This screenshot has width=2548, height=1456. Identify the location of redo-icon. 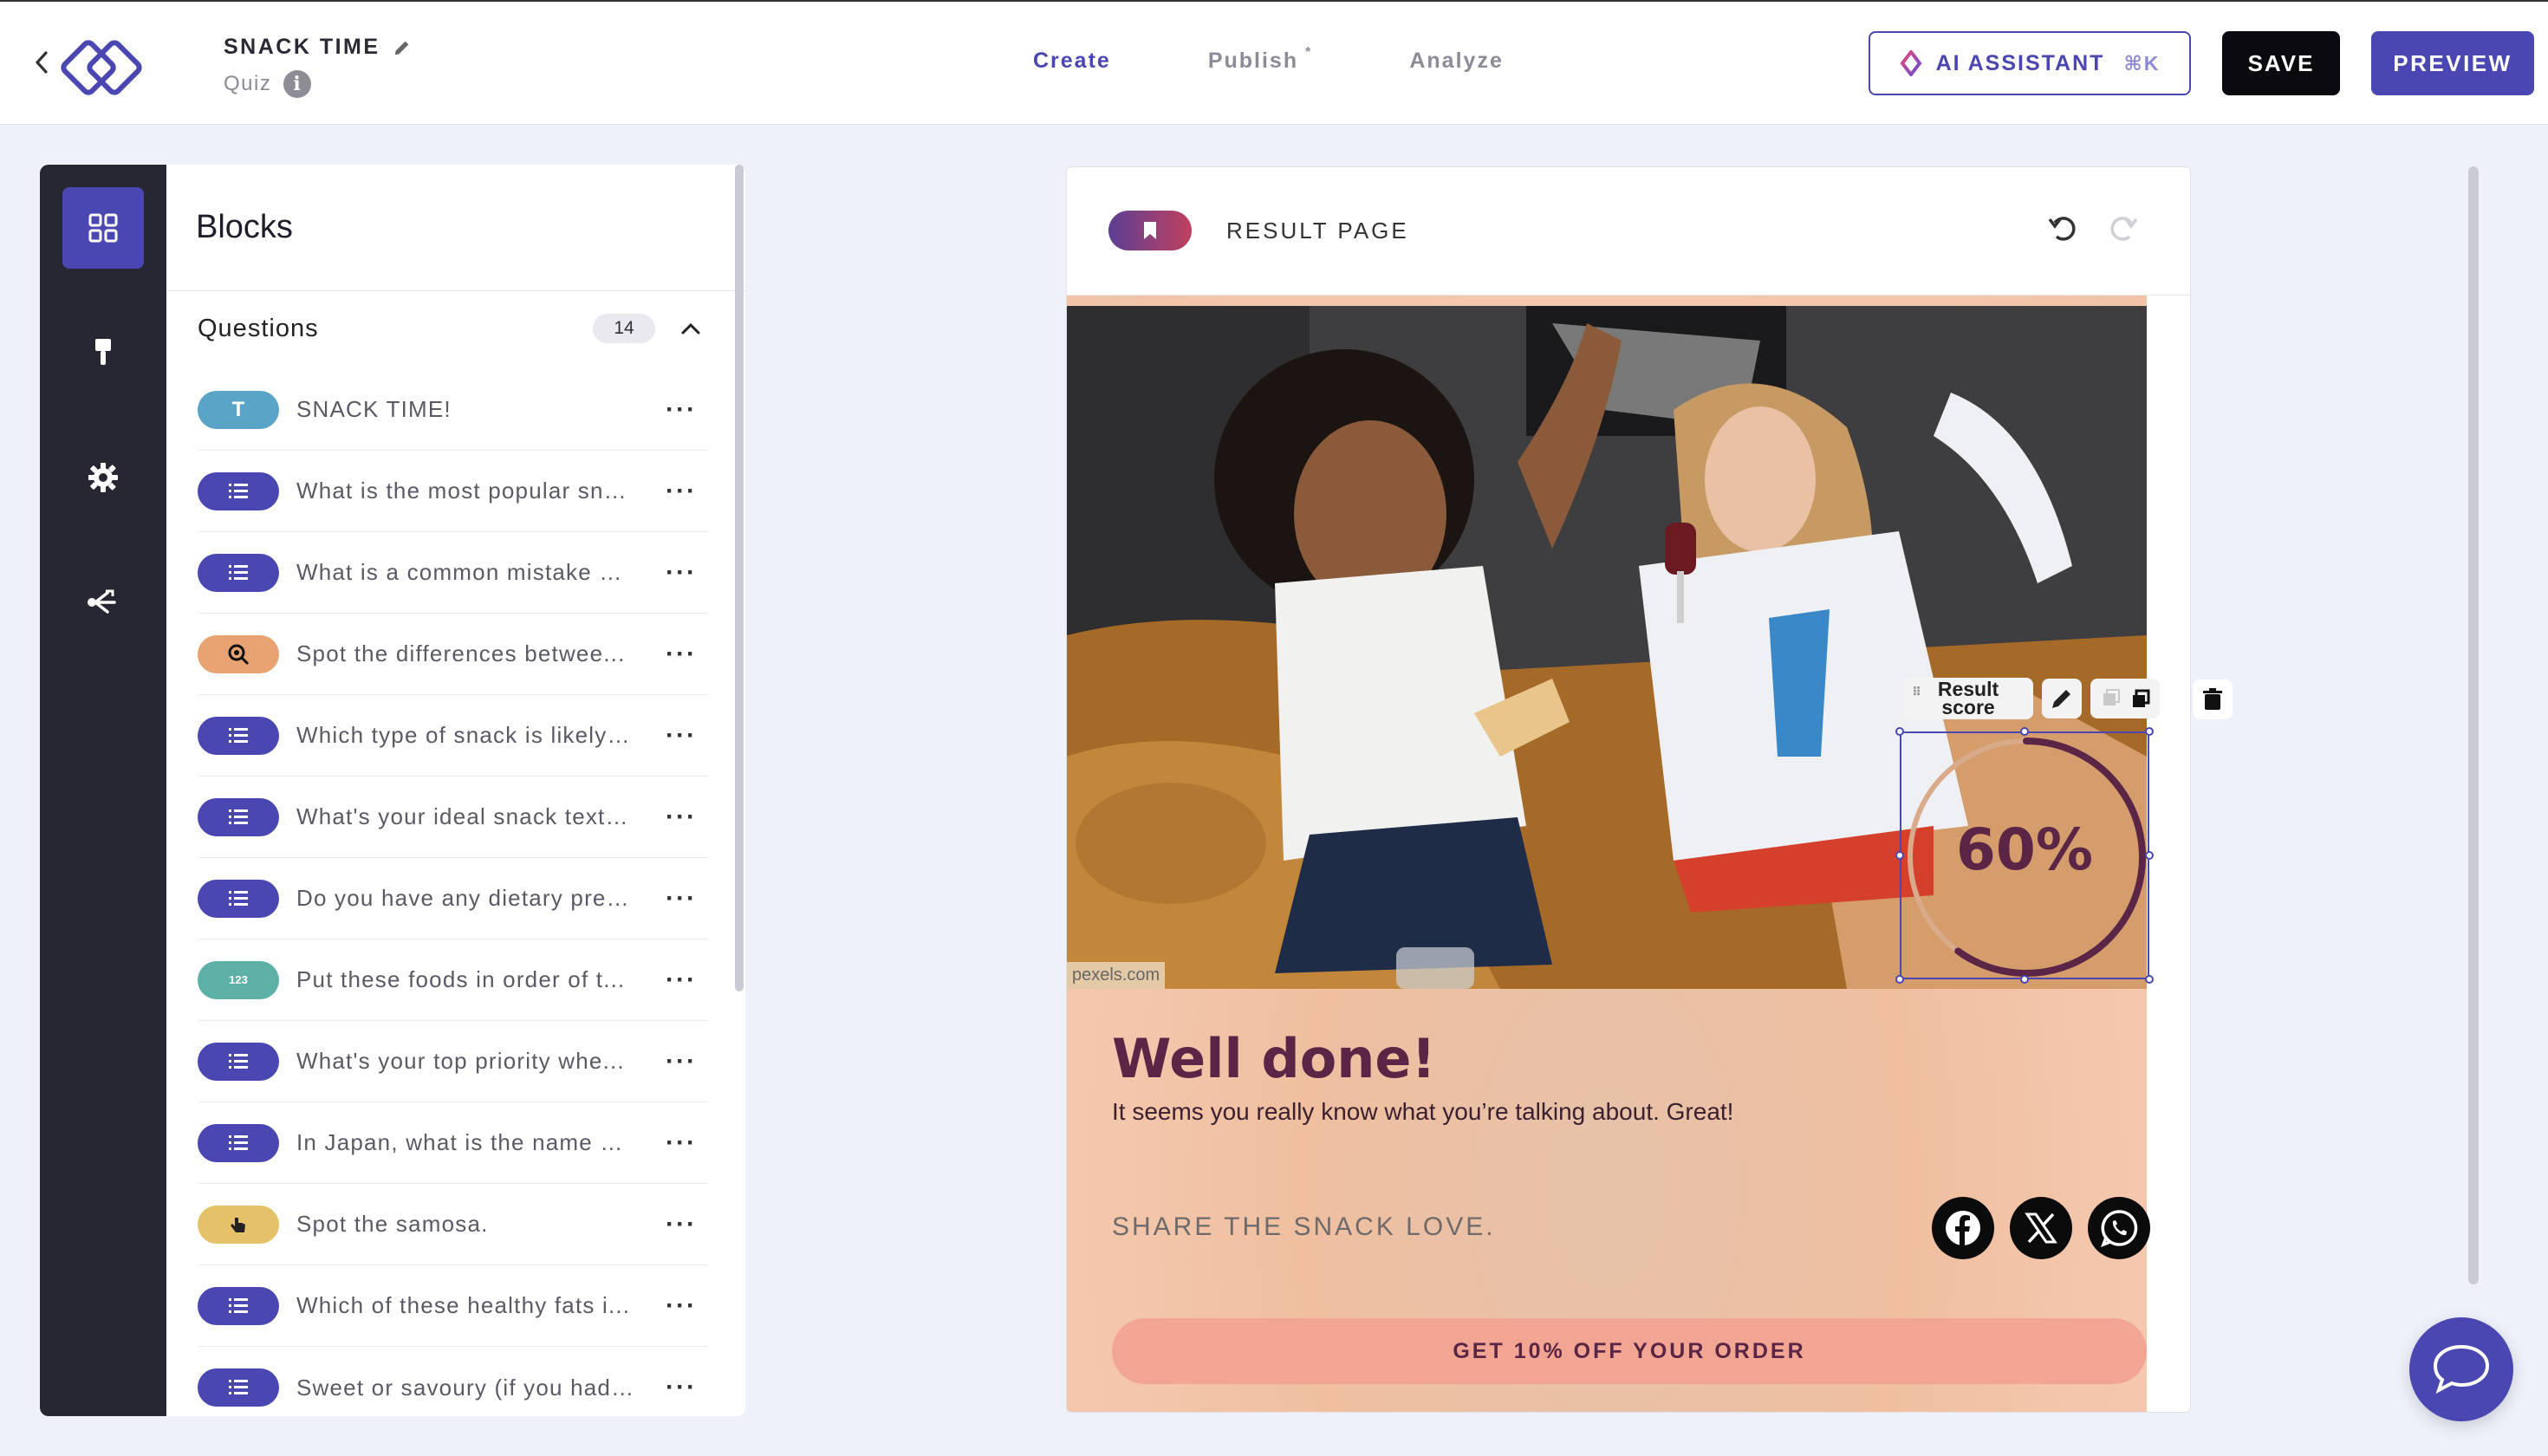
(2122, 228).